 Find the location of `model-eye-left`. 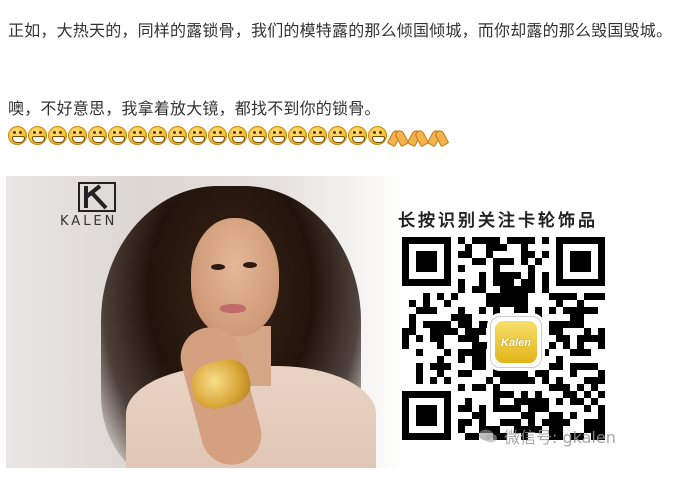

model-eye-left is located at coordinates (218, 267).